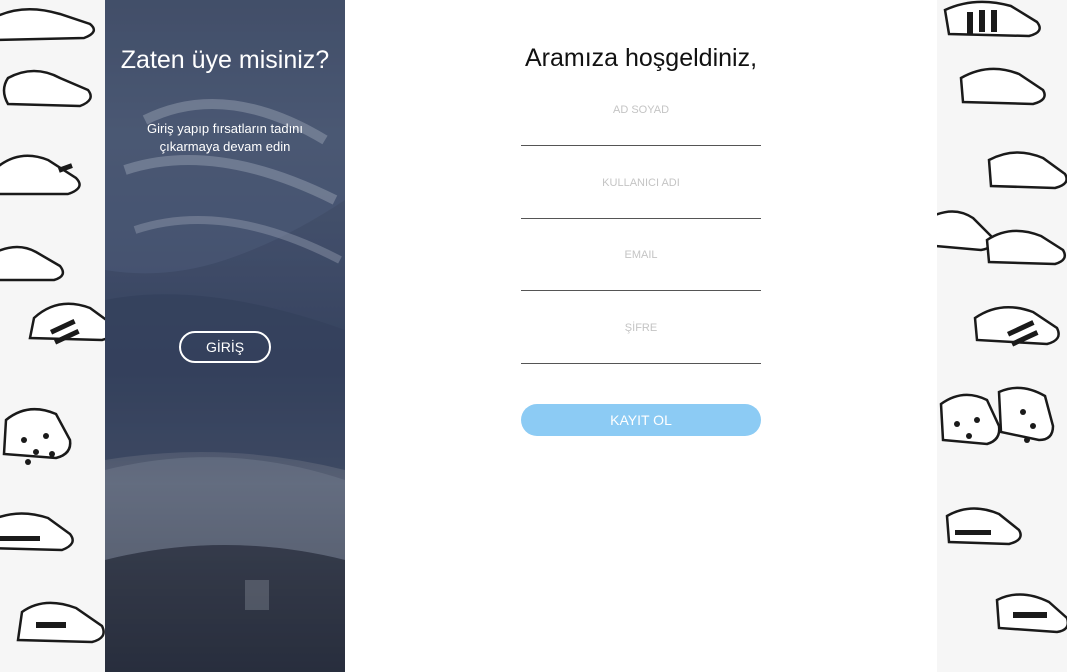  I want to click on username-input, so click(641, 206).